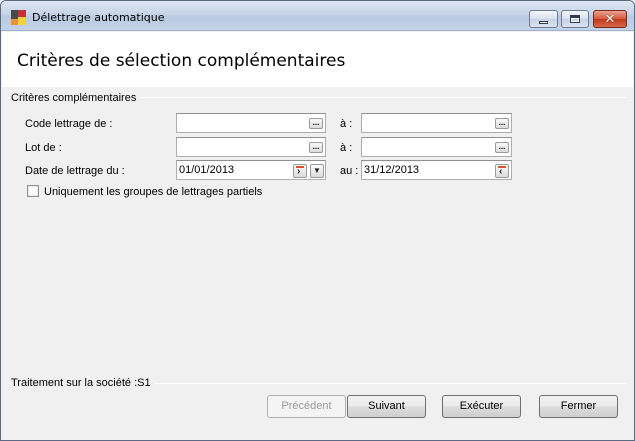  What do you see at coordinates (181, 61) in the screenshot?
I see `page-title: Critères de sélection complémentaires` at bounding box center [181, 61].